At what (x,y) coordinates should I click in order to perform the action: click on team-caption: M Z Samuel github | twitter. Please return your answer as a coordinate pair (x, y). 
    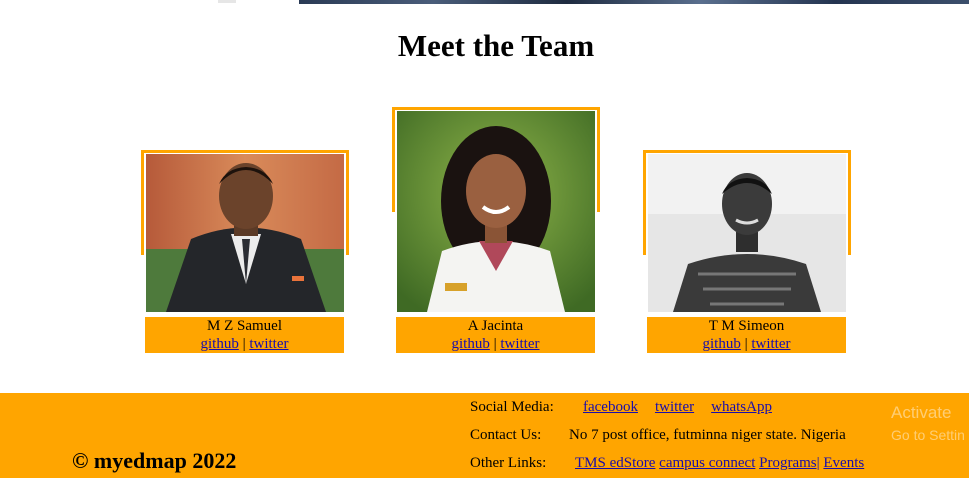
    Looking at the image, I should click on (244, 335).